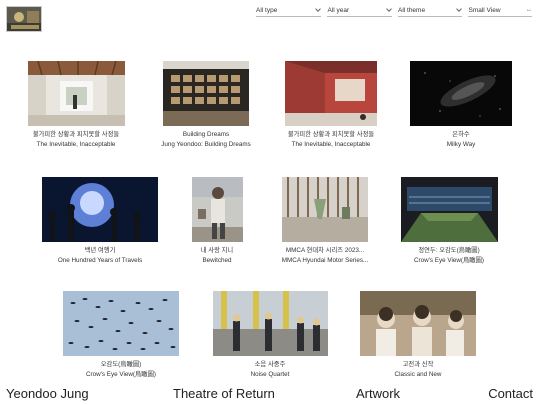 The height and width of the screenshot is (405, 540). I want to click on nav-link-theatre-of-return: Theatre of Return, so click(224, 393).